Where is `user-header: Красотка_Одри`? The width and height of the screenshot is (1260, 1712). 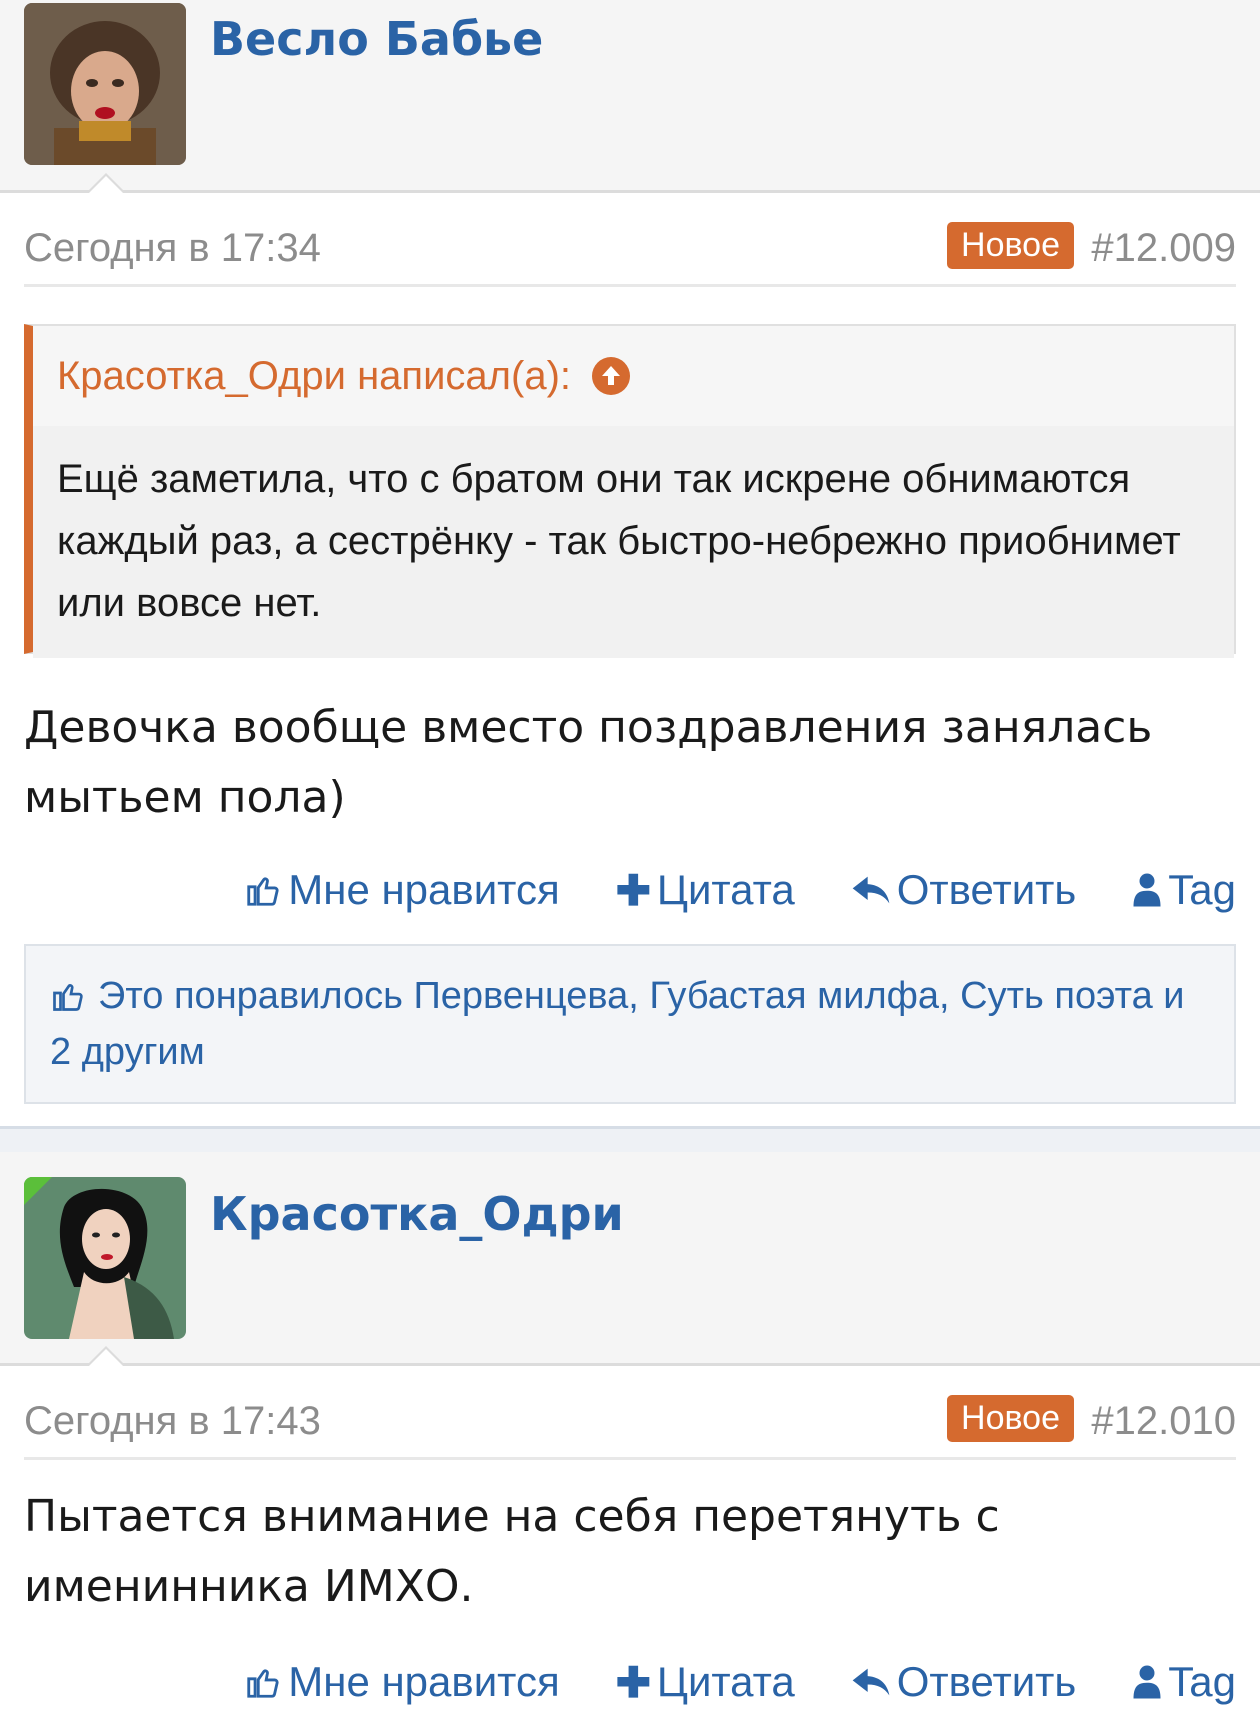 user-header: Красотка_Одри is located at coordinates (630, 1259).